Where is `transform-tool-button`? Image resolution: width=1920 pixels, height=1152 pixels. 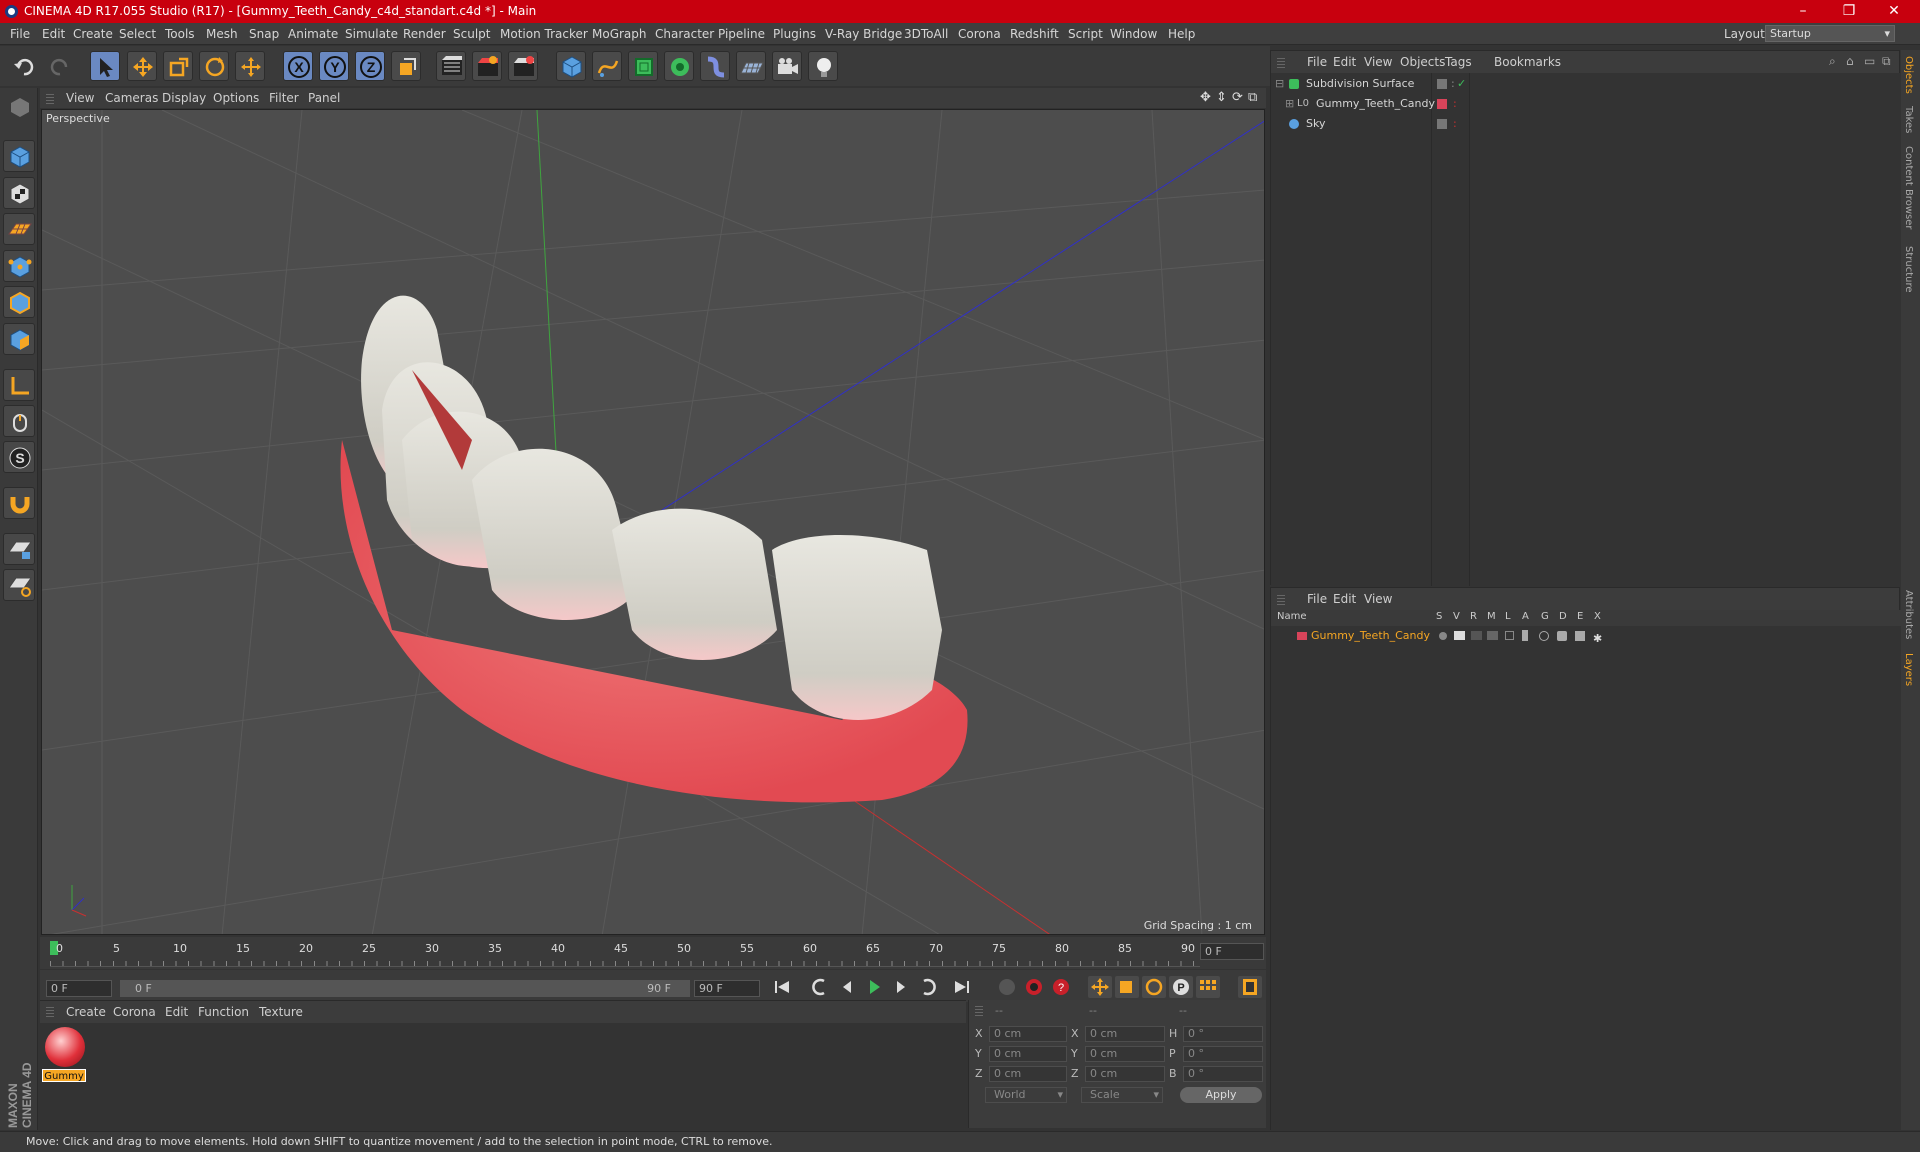
transform-tool-button is located at coordinates (250, 66).